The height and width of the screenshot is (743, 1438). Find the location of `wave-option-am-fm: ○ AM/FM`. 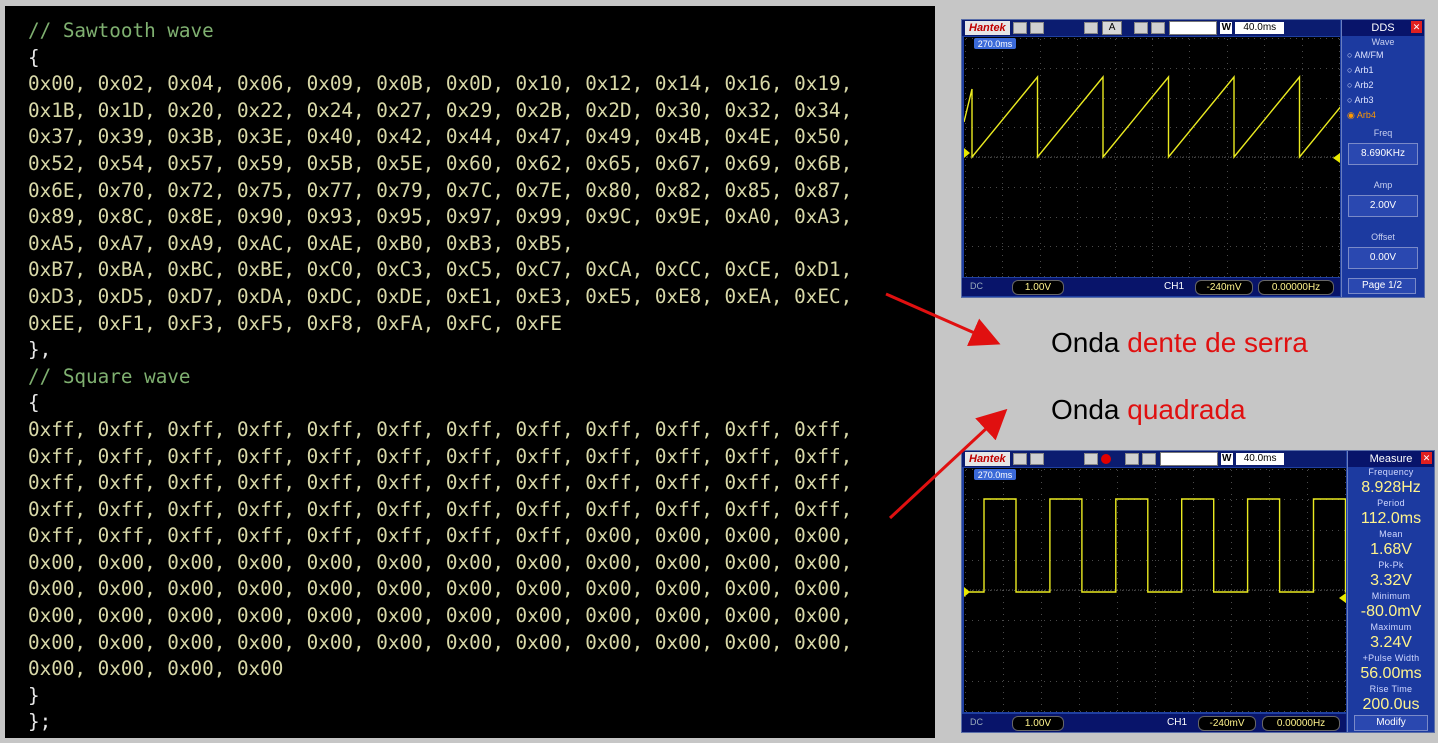

wave-option-am-fm: ○ AM/FM is located at coordinates (1383, 55).